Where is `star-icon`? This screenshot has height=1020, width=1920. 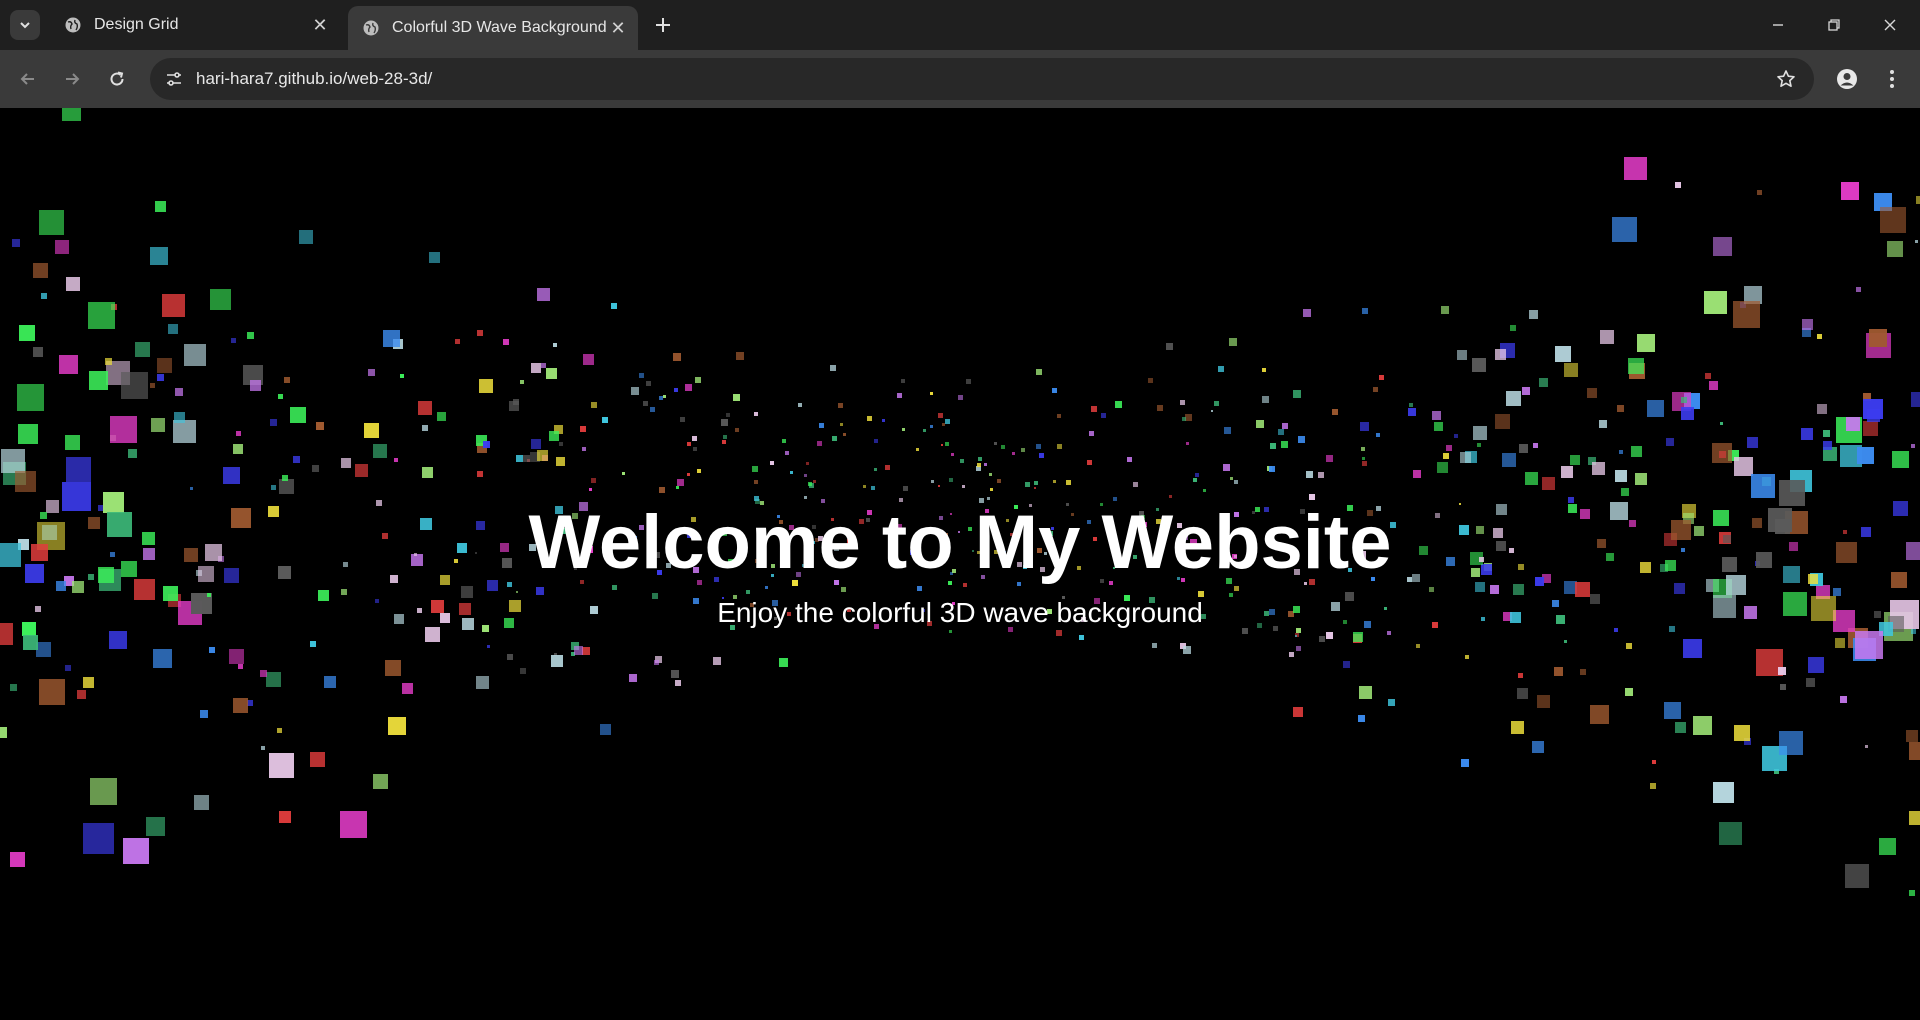 star-icon is located at coordinates (1786, 78).